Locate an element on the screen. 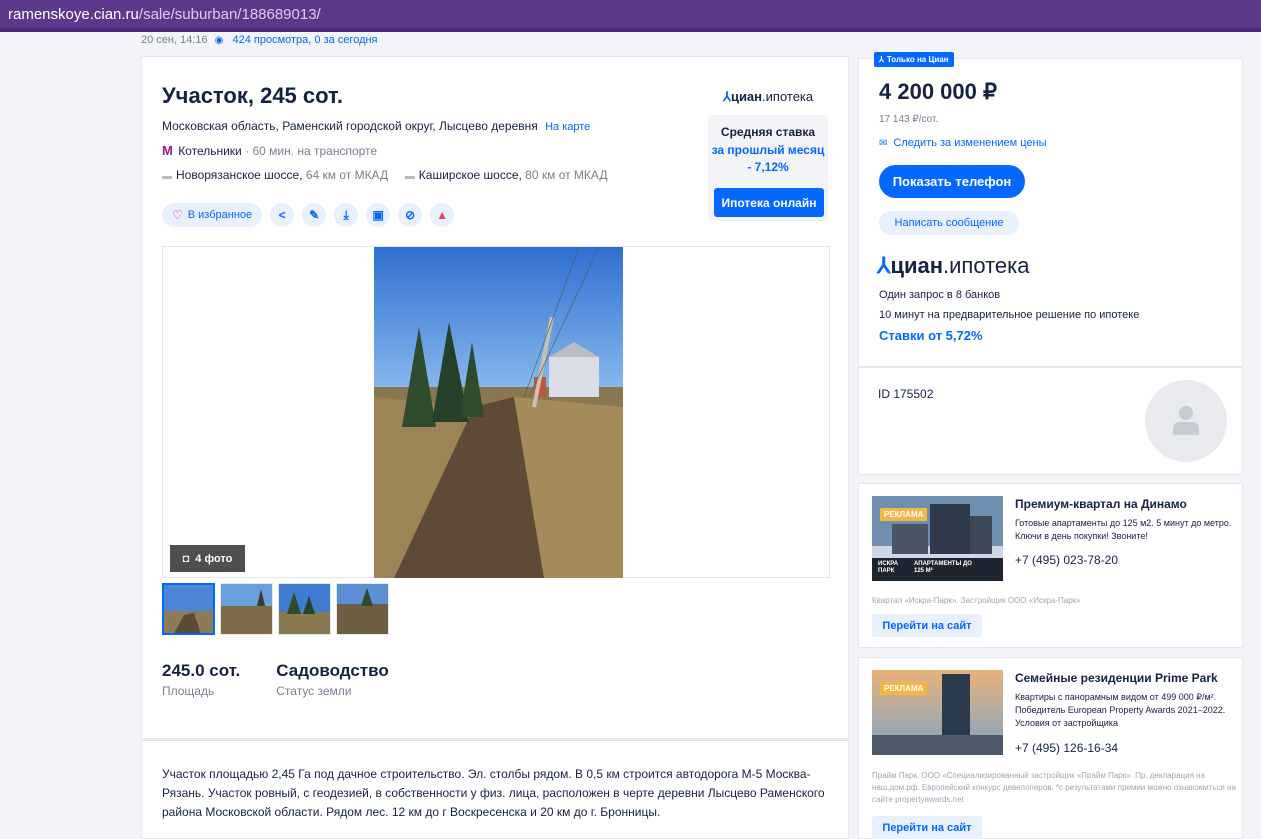 Image resolution: width=1261 pixels, height=839 pixels. download-icon: ⤓ is located at coordinates (346, 215).